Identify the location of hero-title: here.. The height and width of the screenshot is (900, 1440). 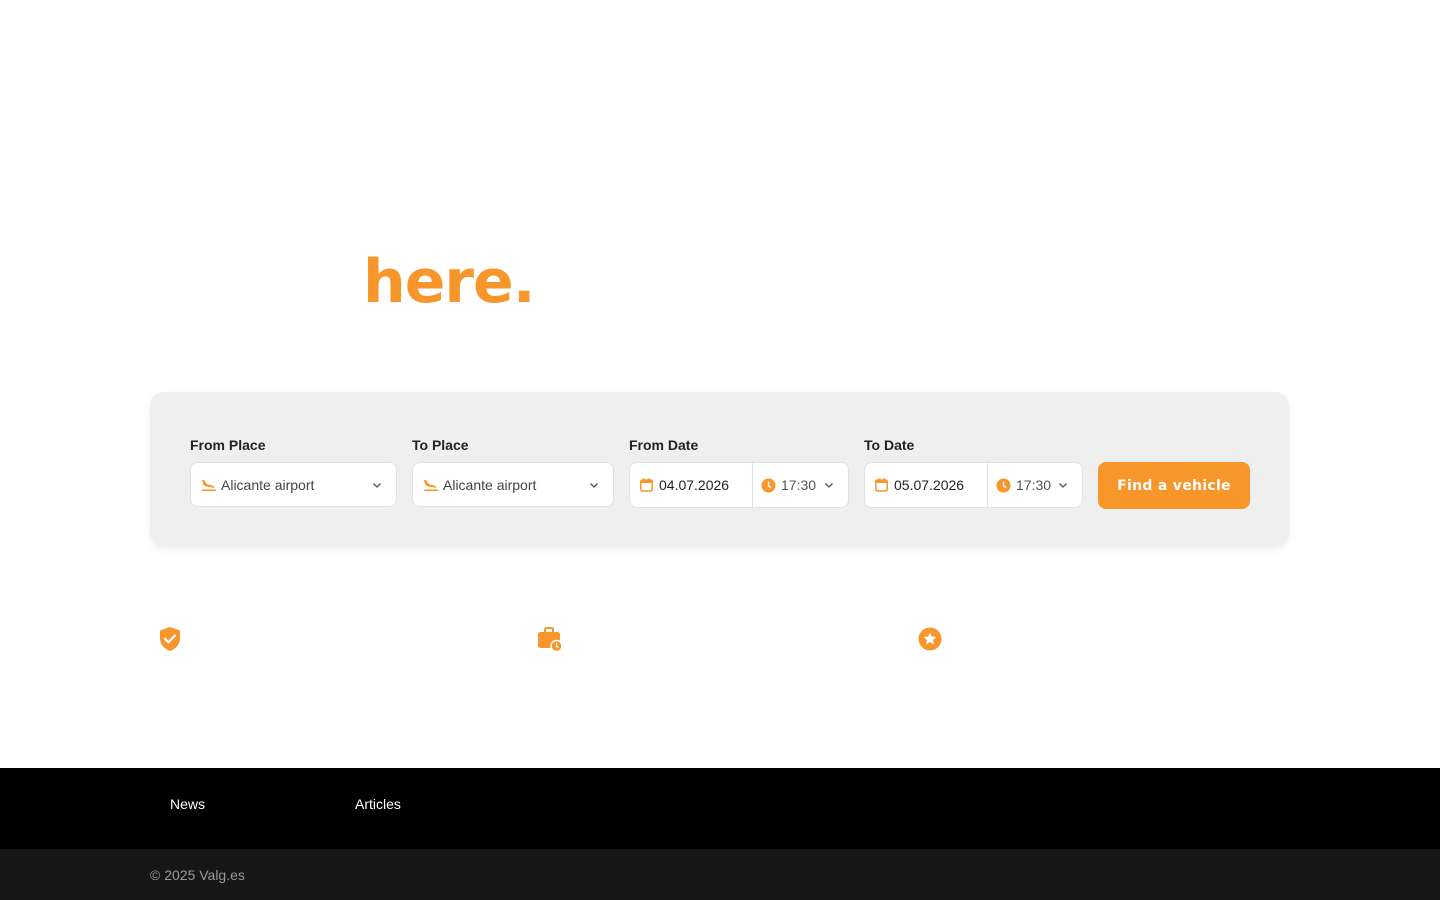
(449, 282).